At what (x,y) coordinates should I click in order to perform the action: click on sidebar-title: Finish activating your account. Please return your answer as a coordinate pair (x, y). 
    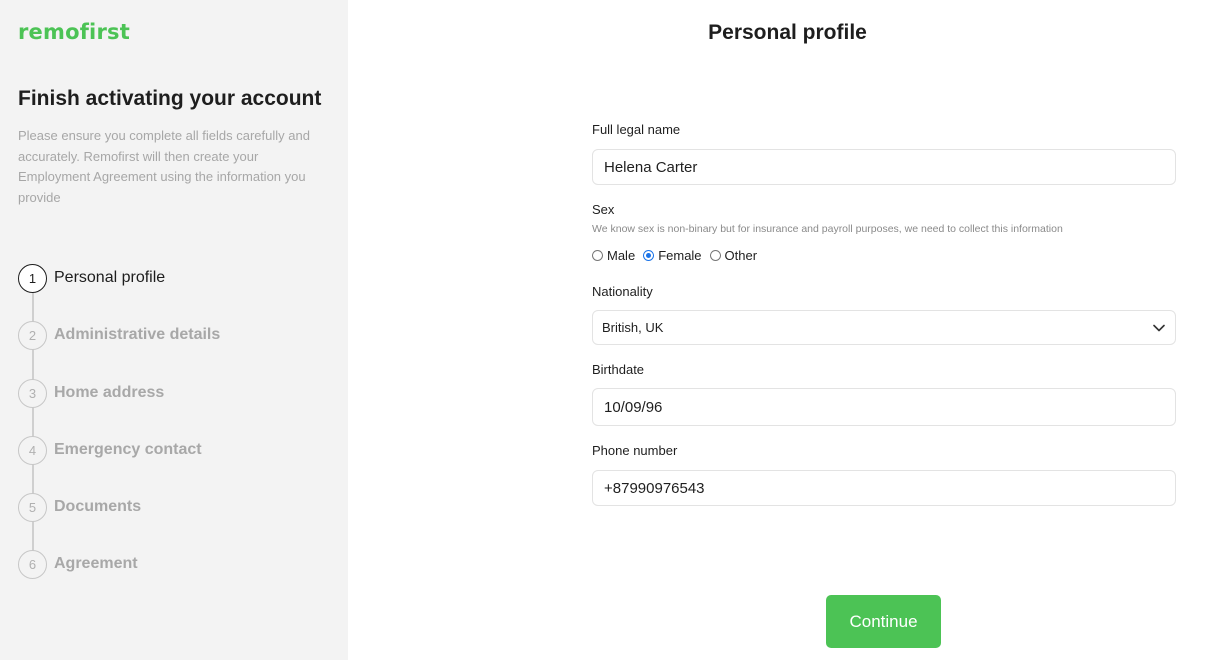
    Looking at the image, I should click on (170, 98).